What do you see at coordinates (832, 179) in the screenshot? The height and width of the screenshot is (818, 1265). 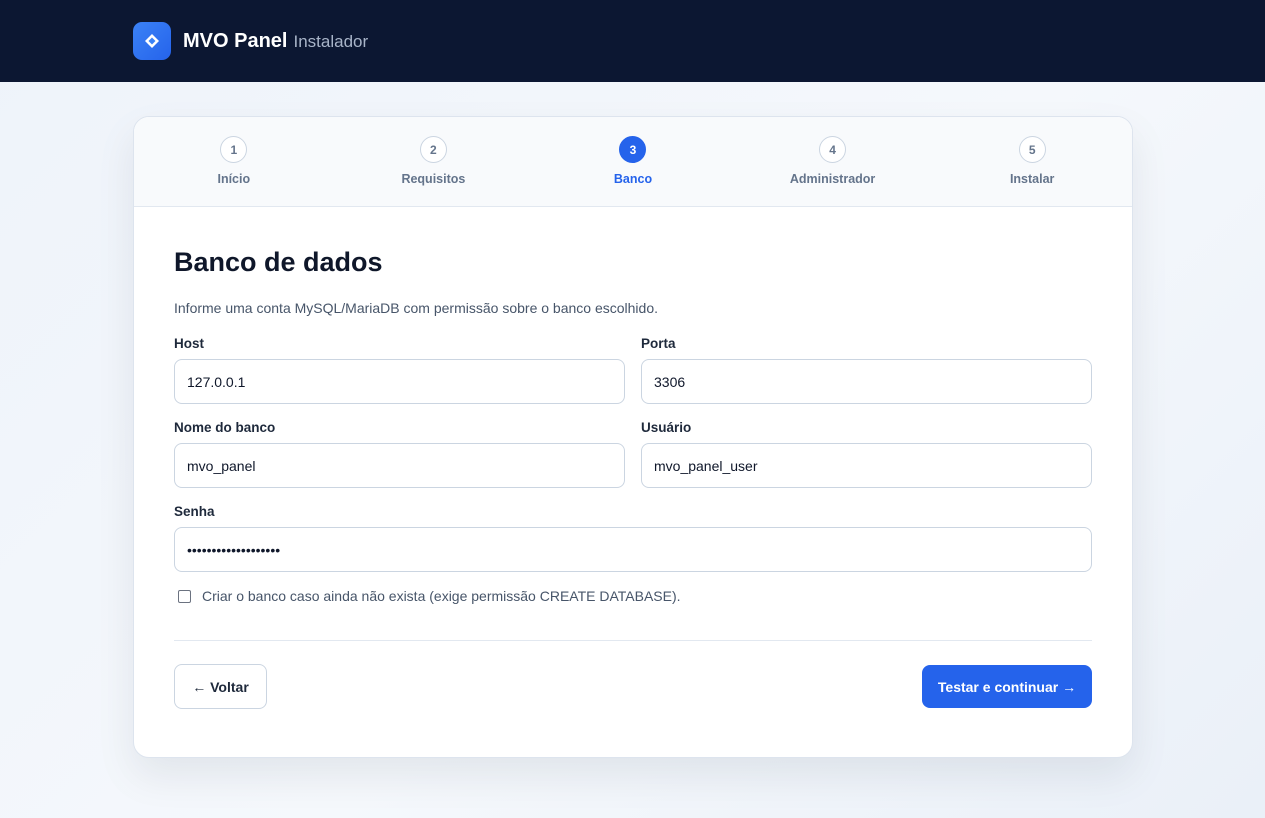 I see `step-label: Administrador` at bounding box center [832, 179].